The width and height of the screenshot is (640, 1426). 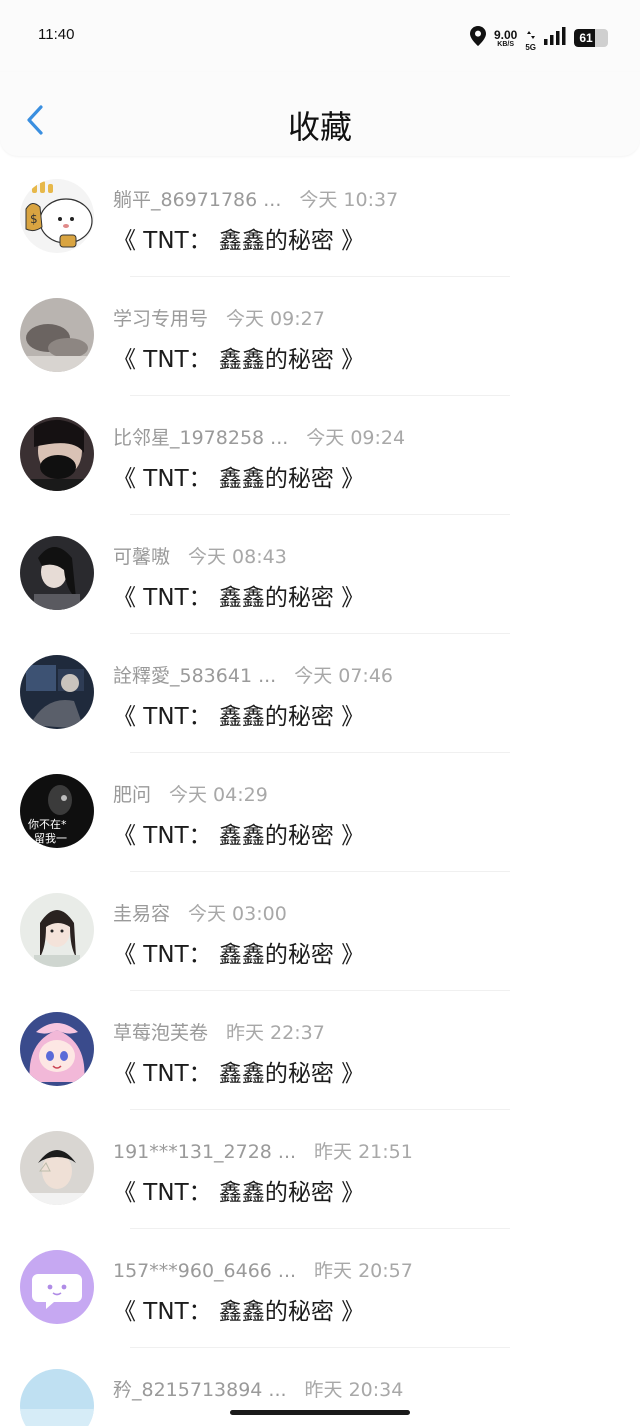 What do you see at coordinates (320, 812) in the screenshot?
I see `list-item: 你不在* 留我一 肥问 今天 04:29 《 TNT： 鑫鑫的秘密 》` at bounding box center [320, 812].